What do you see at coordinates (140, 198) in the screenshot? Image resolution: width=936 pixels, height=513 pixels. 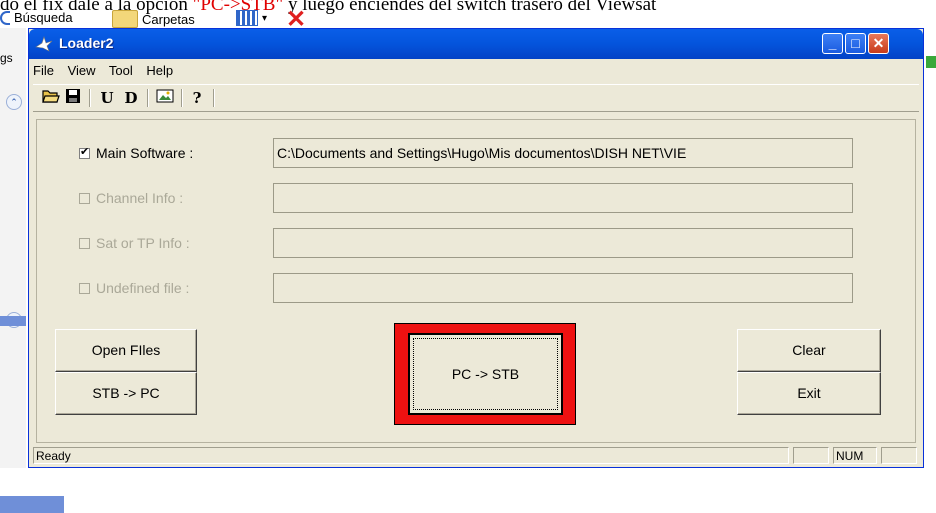 I see `channel-info-label: Channel Info :` at bounding box center [140, 198].